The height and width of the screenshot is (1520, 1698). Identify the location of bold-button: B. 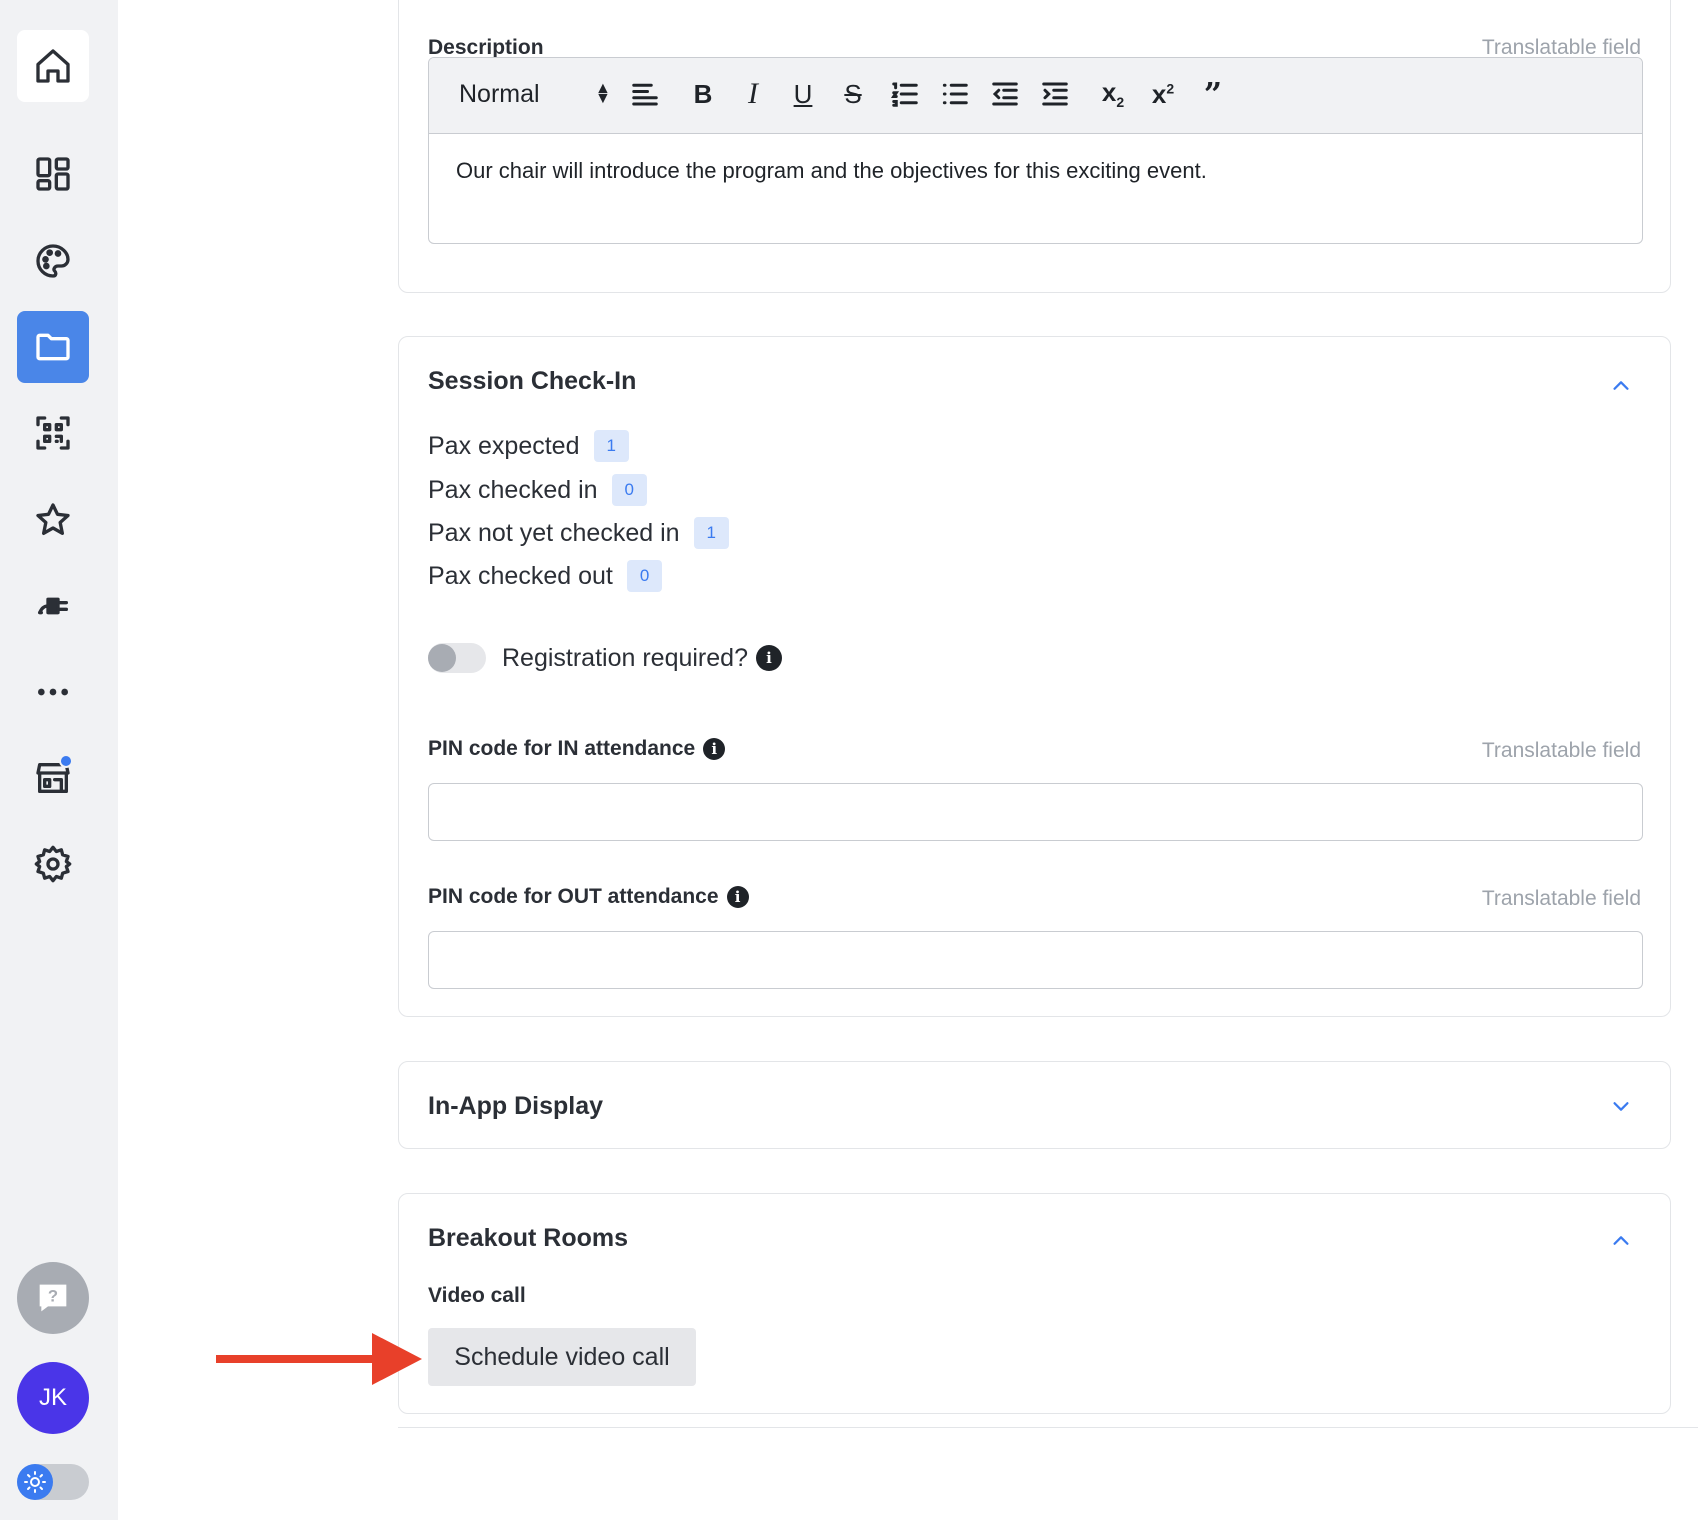
(703, 94).